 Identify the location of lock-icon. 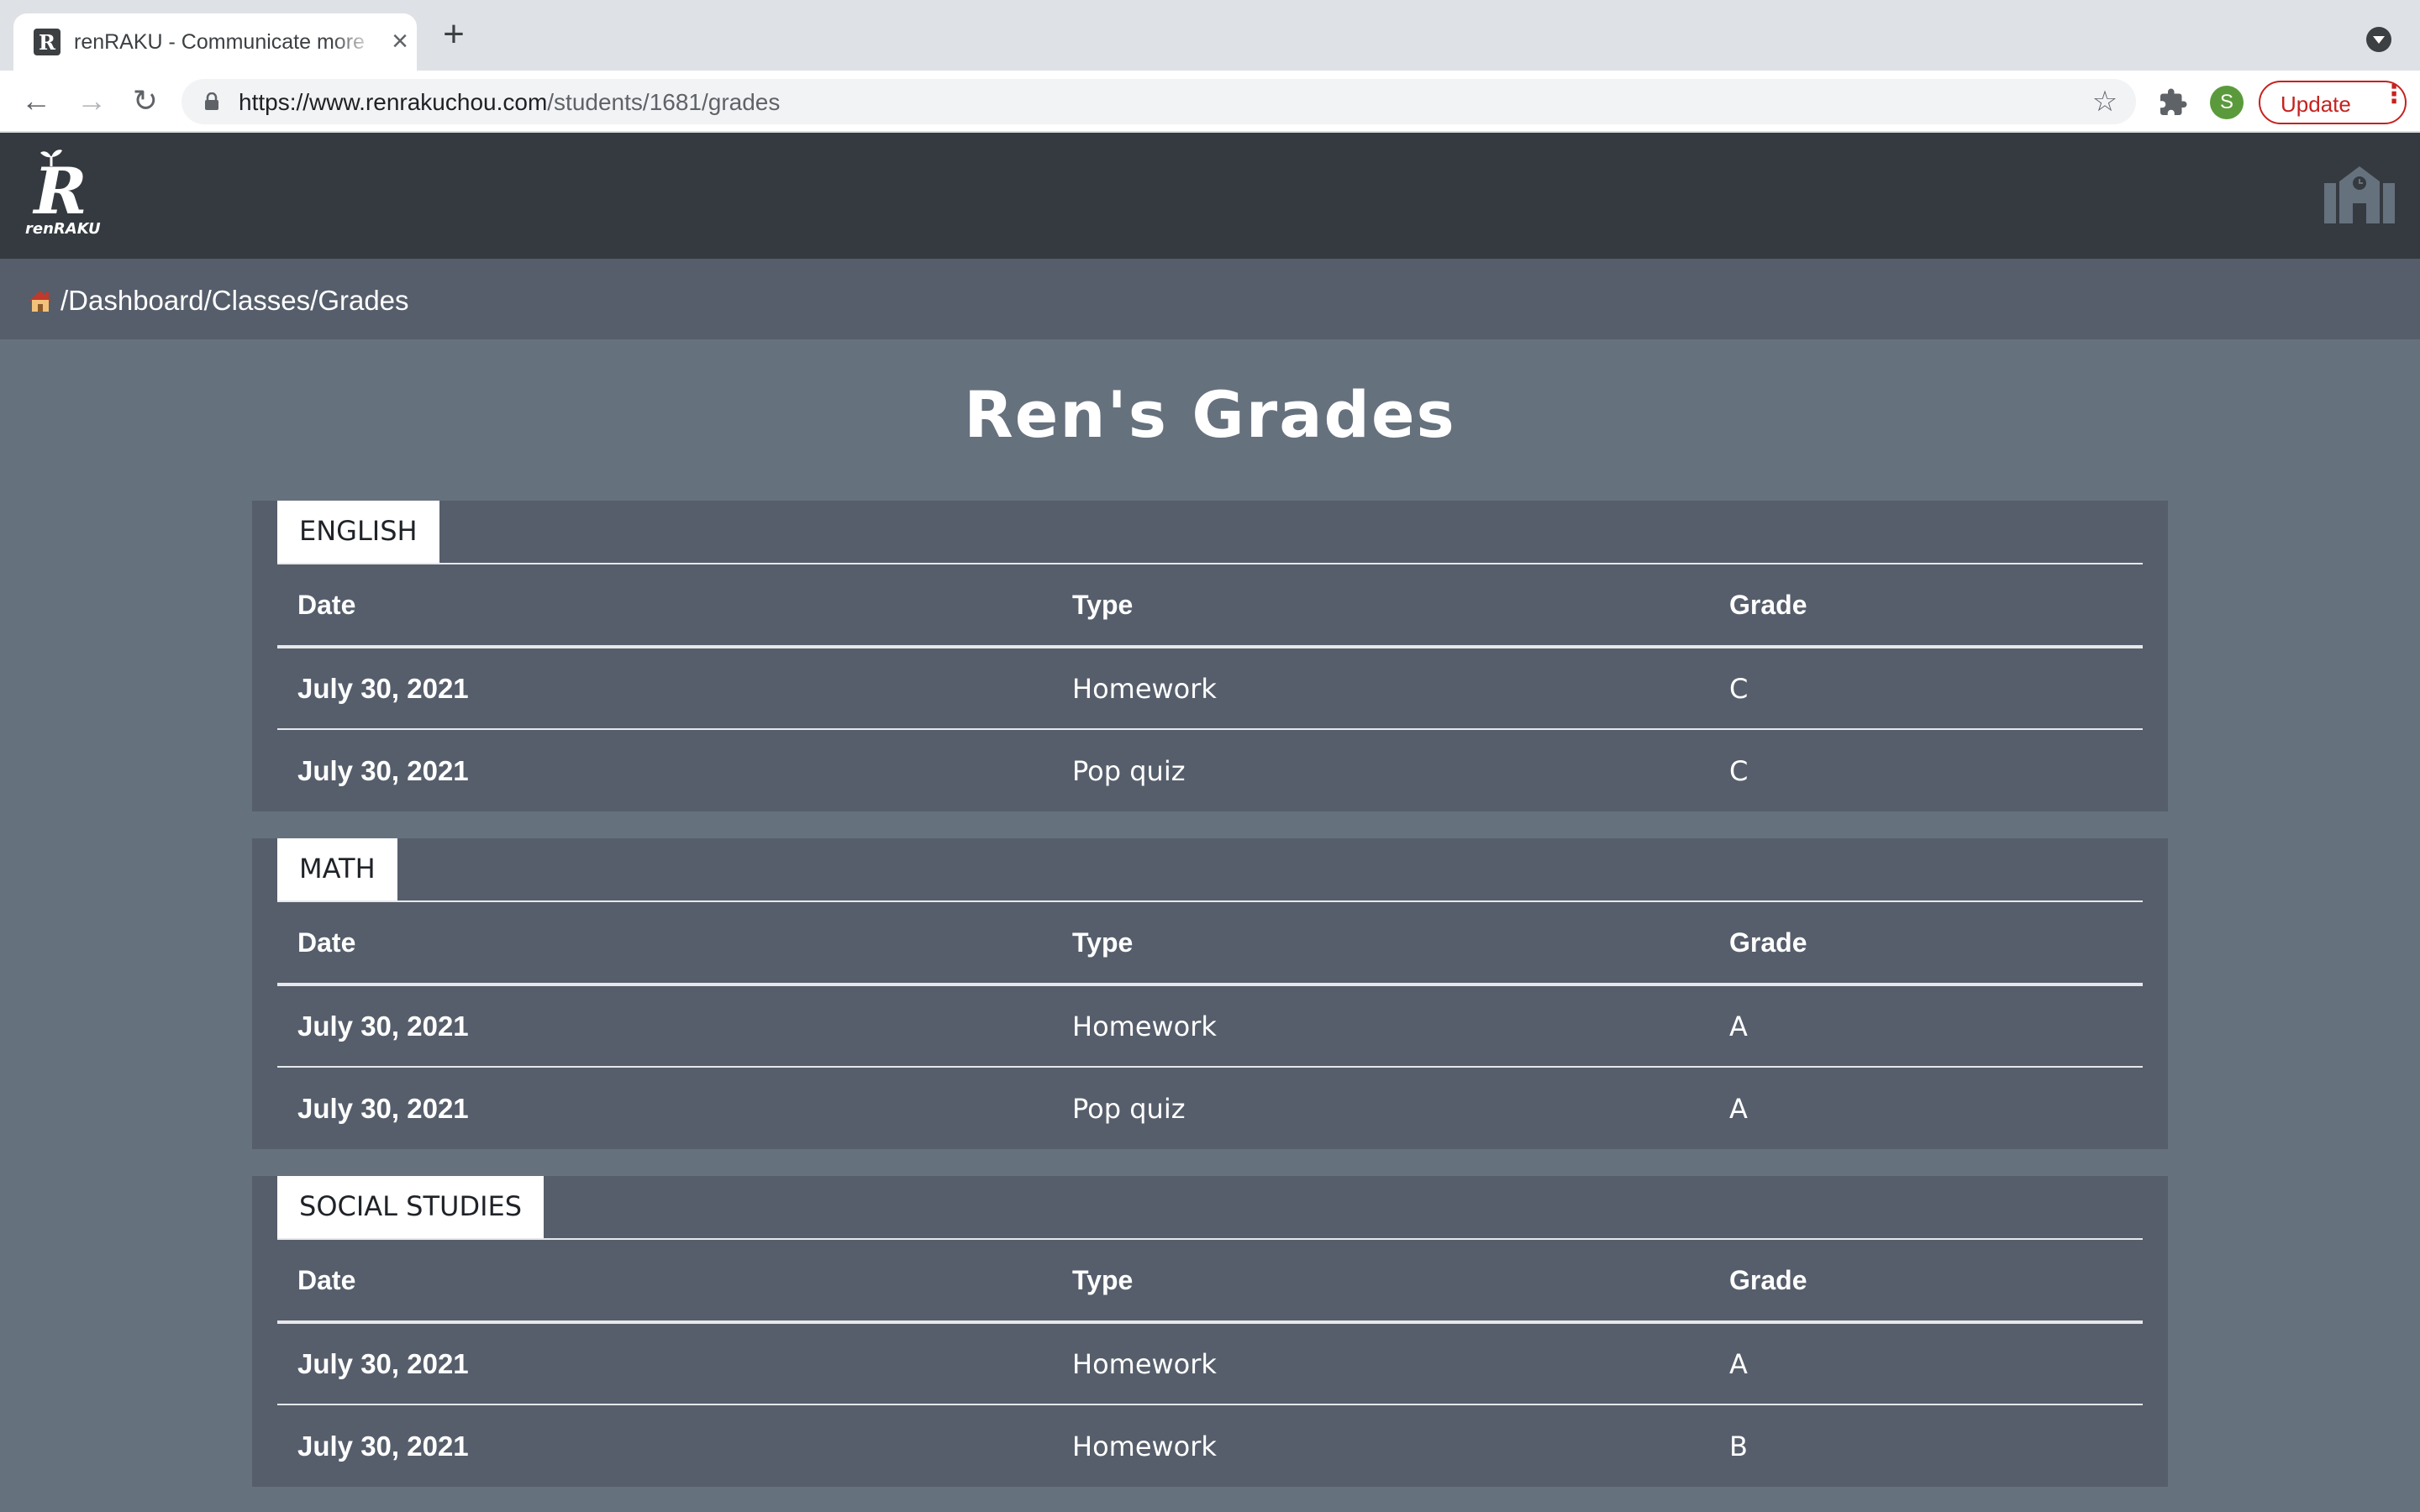
(211, 101).